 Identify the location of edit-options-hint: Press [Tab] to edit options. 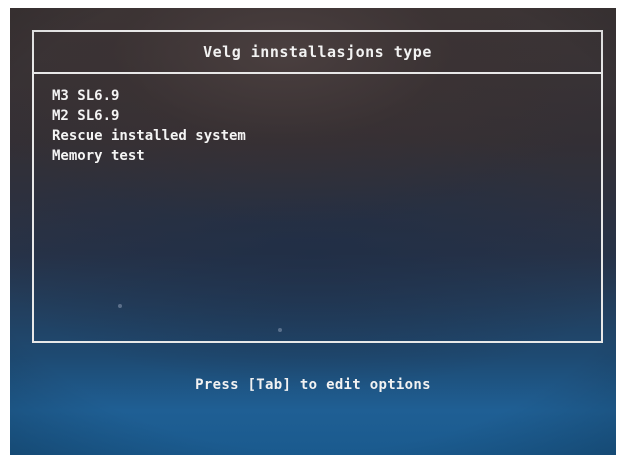
(313, 385).